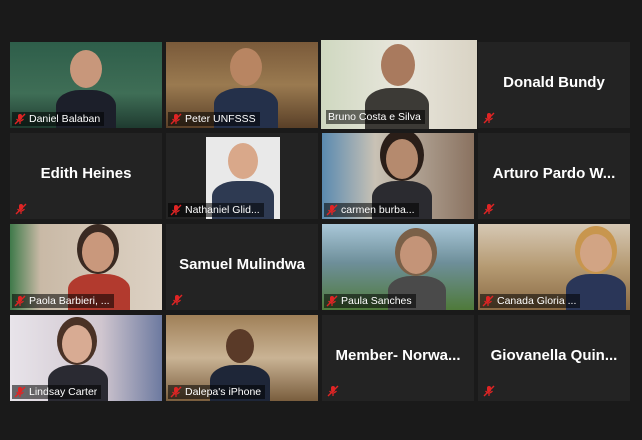 This screenshot has height=440, width=642. Describe the element at coordinates (370, 301) in the screenshot. I see `participant-name-label: Paula Sanches` at that location.